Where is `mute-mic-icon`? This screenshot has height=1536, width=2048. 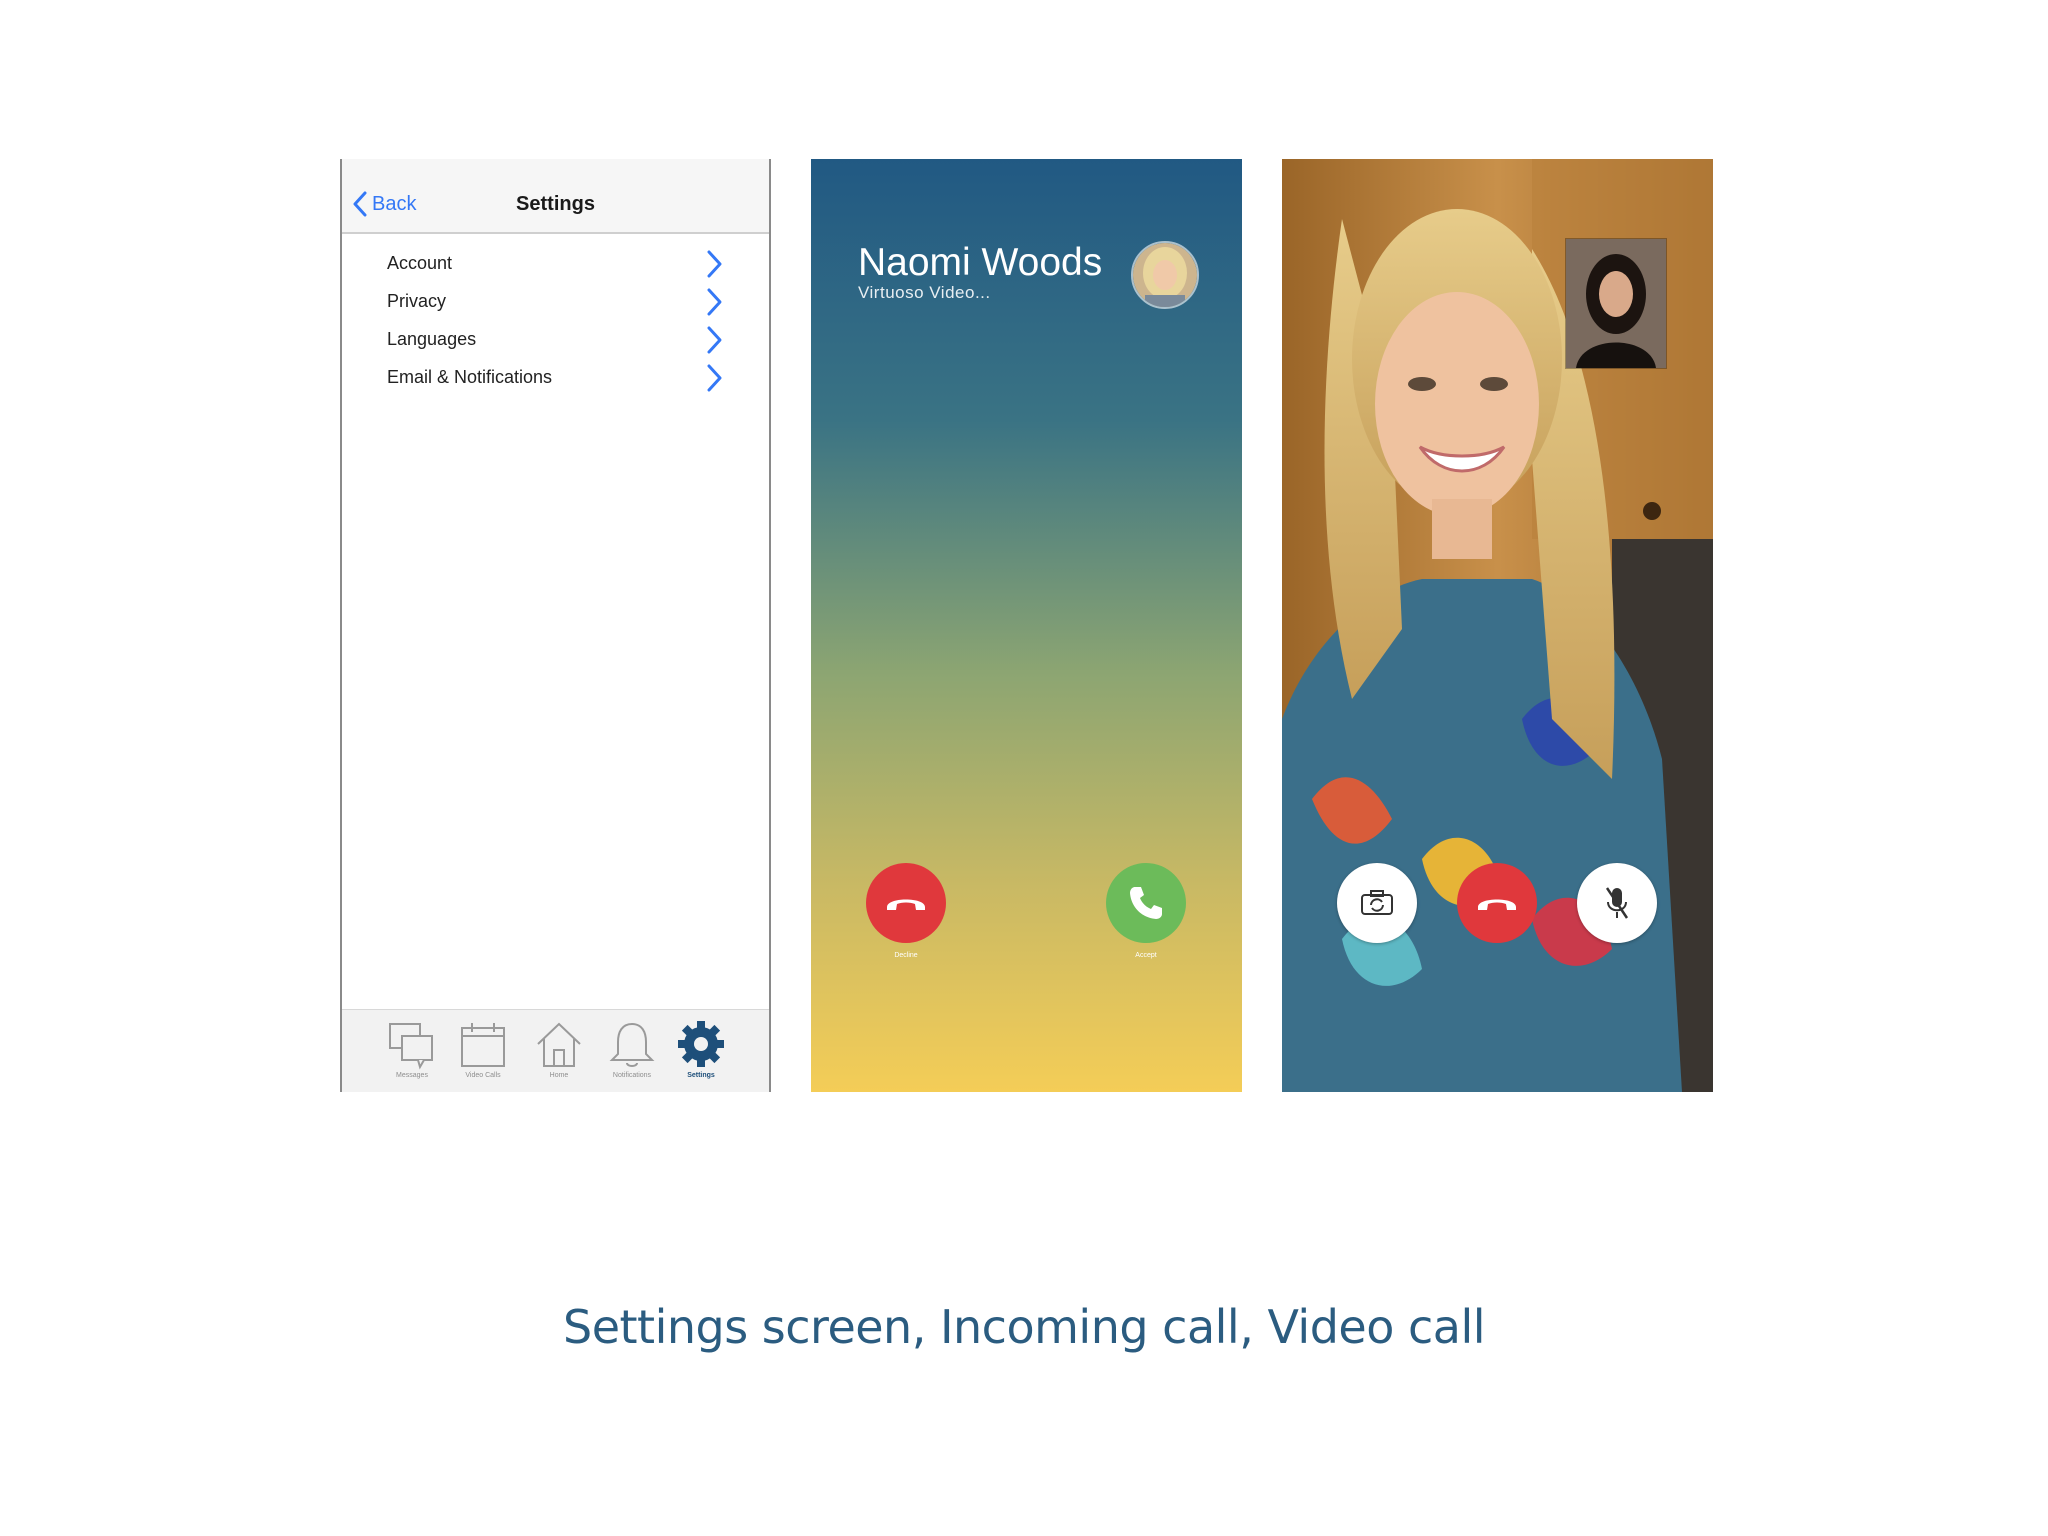 mute-mic-icon is located at coordinates (1617, 903).